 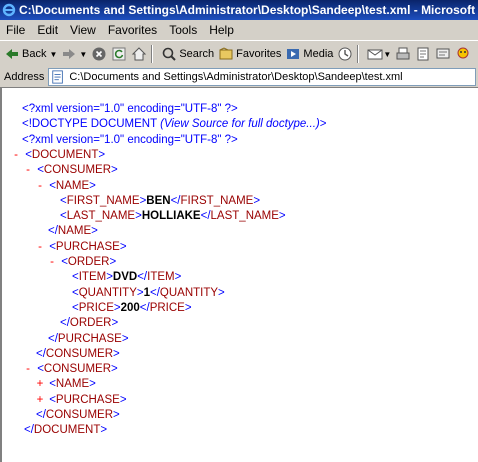 I want to click on mail-dropdown-icon: ▼, so click(x=387, y=54).